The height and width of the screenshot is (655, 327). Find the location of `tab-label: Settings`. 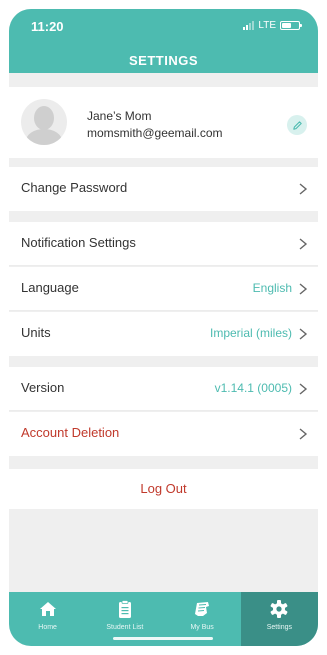

tab-label: Settings is located at coordinates (279, 627).